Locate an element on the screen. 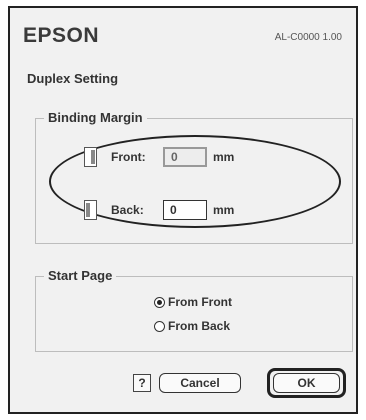 The width and height of the screenshot is (366, 420). cancel-button: Cancel is located at coordinates (200, 383).